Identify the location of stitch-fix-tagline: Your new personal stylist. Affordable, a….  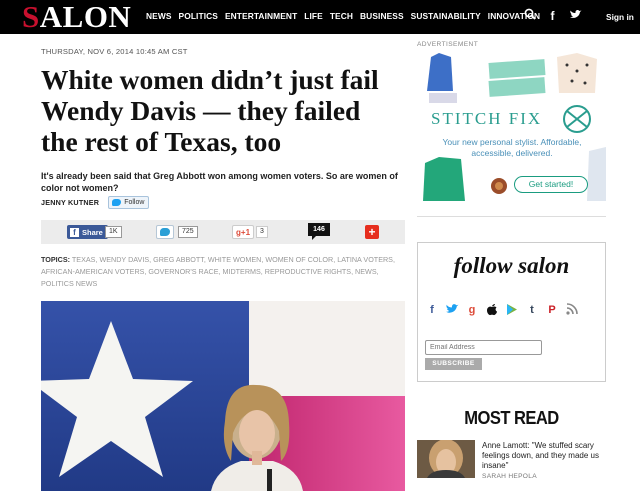
(512, 147).